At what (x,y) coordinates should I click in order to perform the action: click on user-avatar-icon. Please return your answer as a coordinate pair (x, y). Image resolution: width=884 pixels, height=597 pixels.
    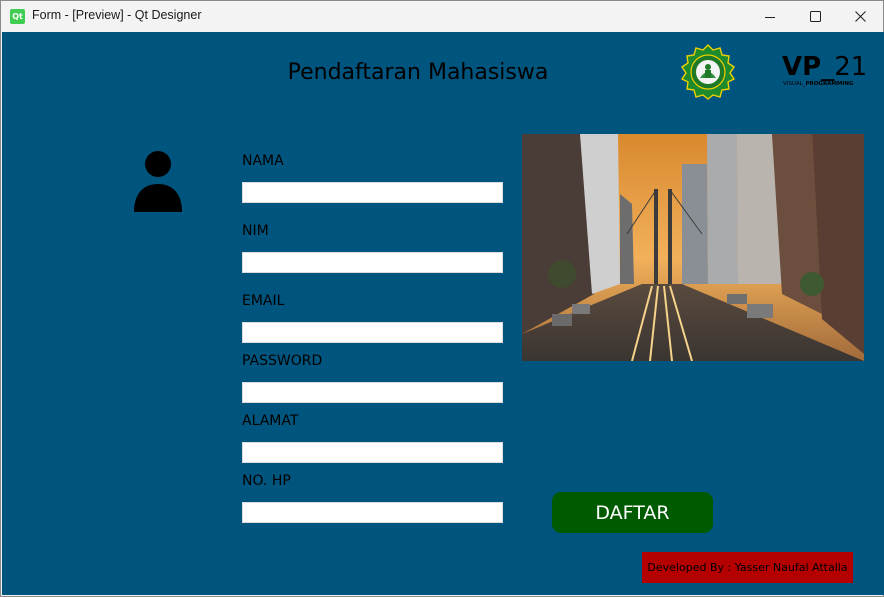
    Looking at the image, I should click on (158, 181).